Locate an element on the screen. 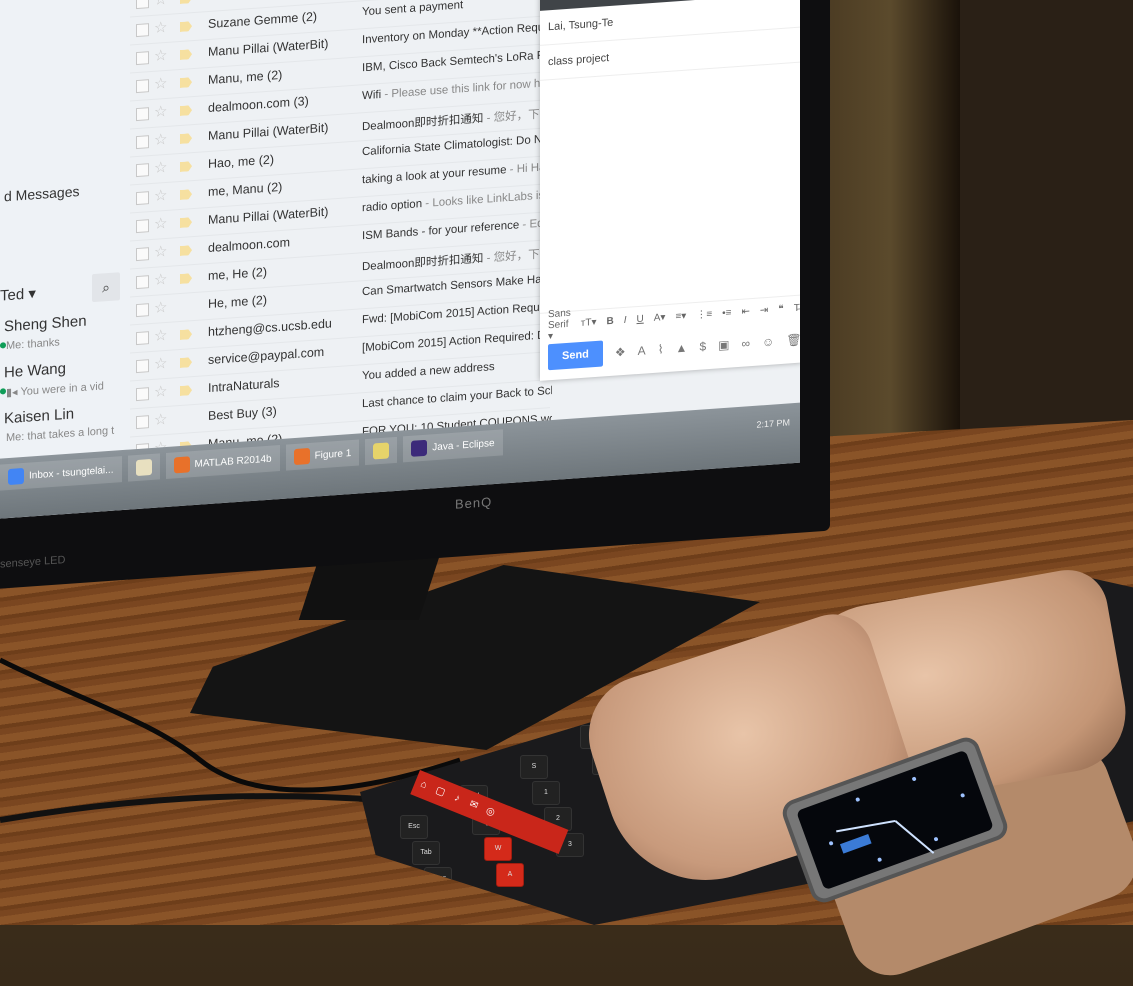 This screenshot has width=1133, height=986. search-icon: ⌕ is located at coordinates (106, 287).